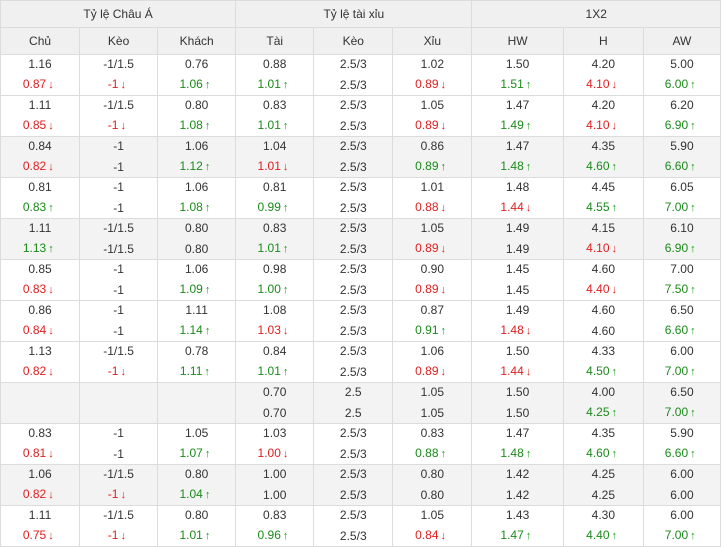 The image size is (721, 547). Describe the element at coordinates (427, 125) in the screenshot. I see `odds-value: 0.89` at that location.